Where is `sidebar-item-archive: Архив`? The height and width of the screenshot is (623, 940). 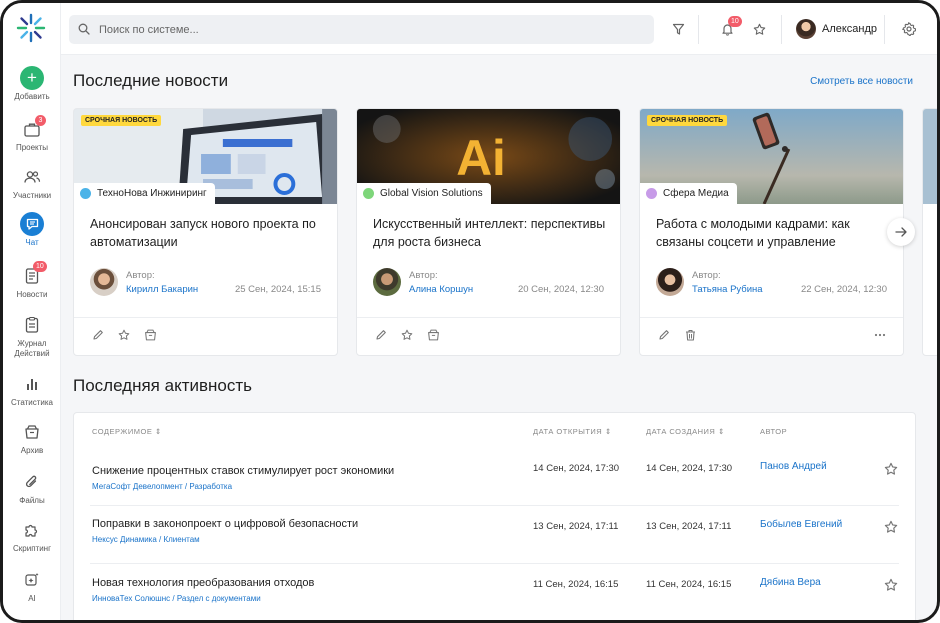
sidebar-item-archive: Архив is located at coordinates (32, 438).